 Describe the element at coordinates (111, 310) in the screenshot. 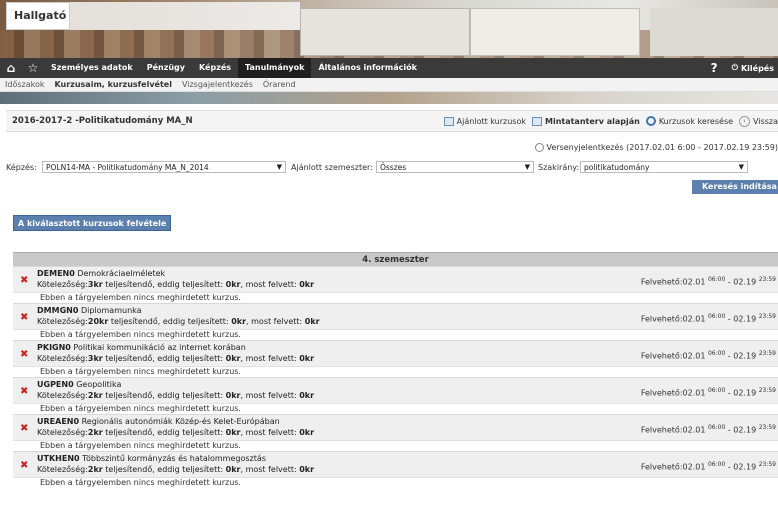

I see `course-name: Diplomamunka` at that location.